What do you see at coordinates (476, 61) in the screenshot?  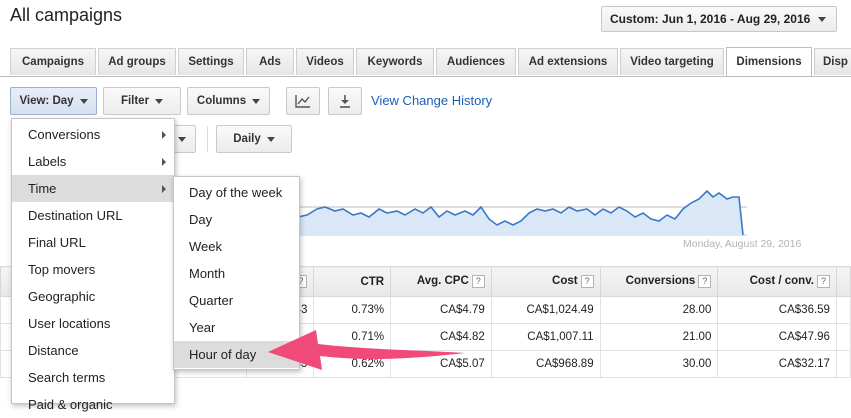 I see `tab-audiences: Audiences` at bounding box center [476, 61].